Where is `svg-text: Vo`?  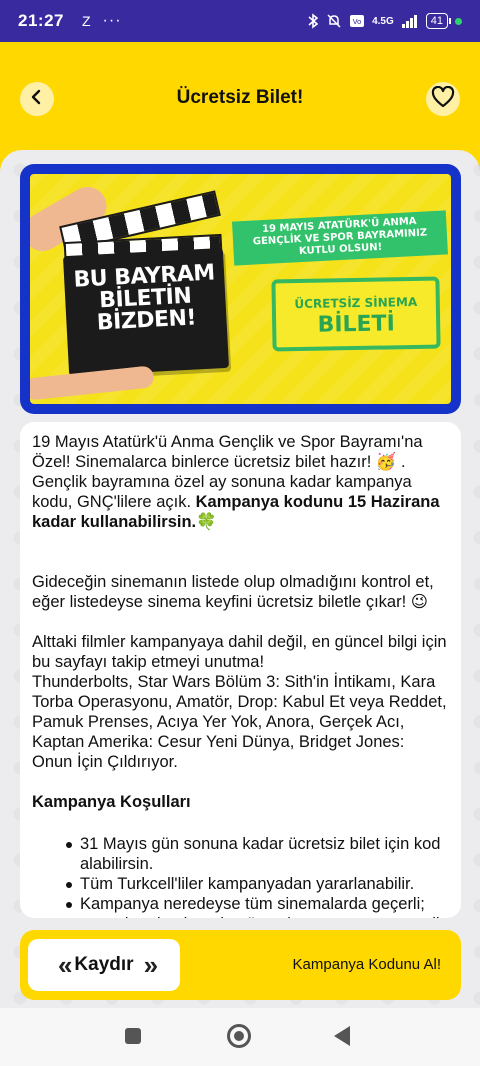
svg-text: Vo is located at coordinates (357, 22).